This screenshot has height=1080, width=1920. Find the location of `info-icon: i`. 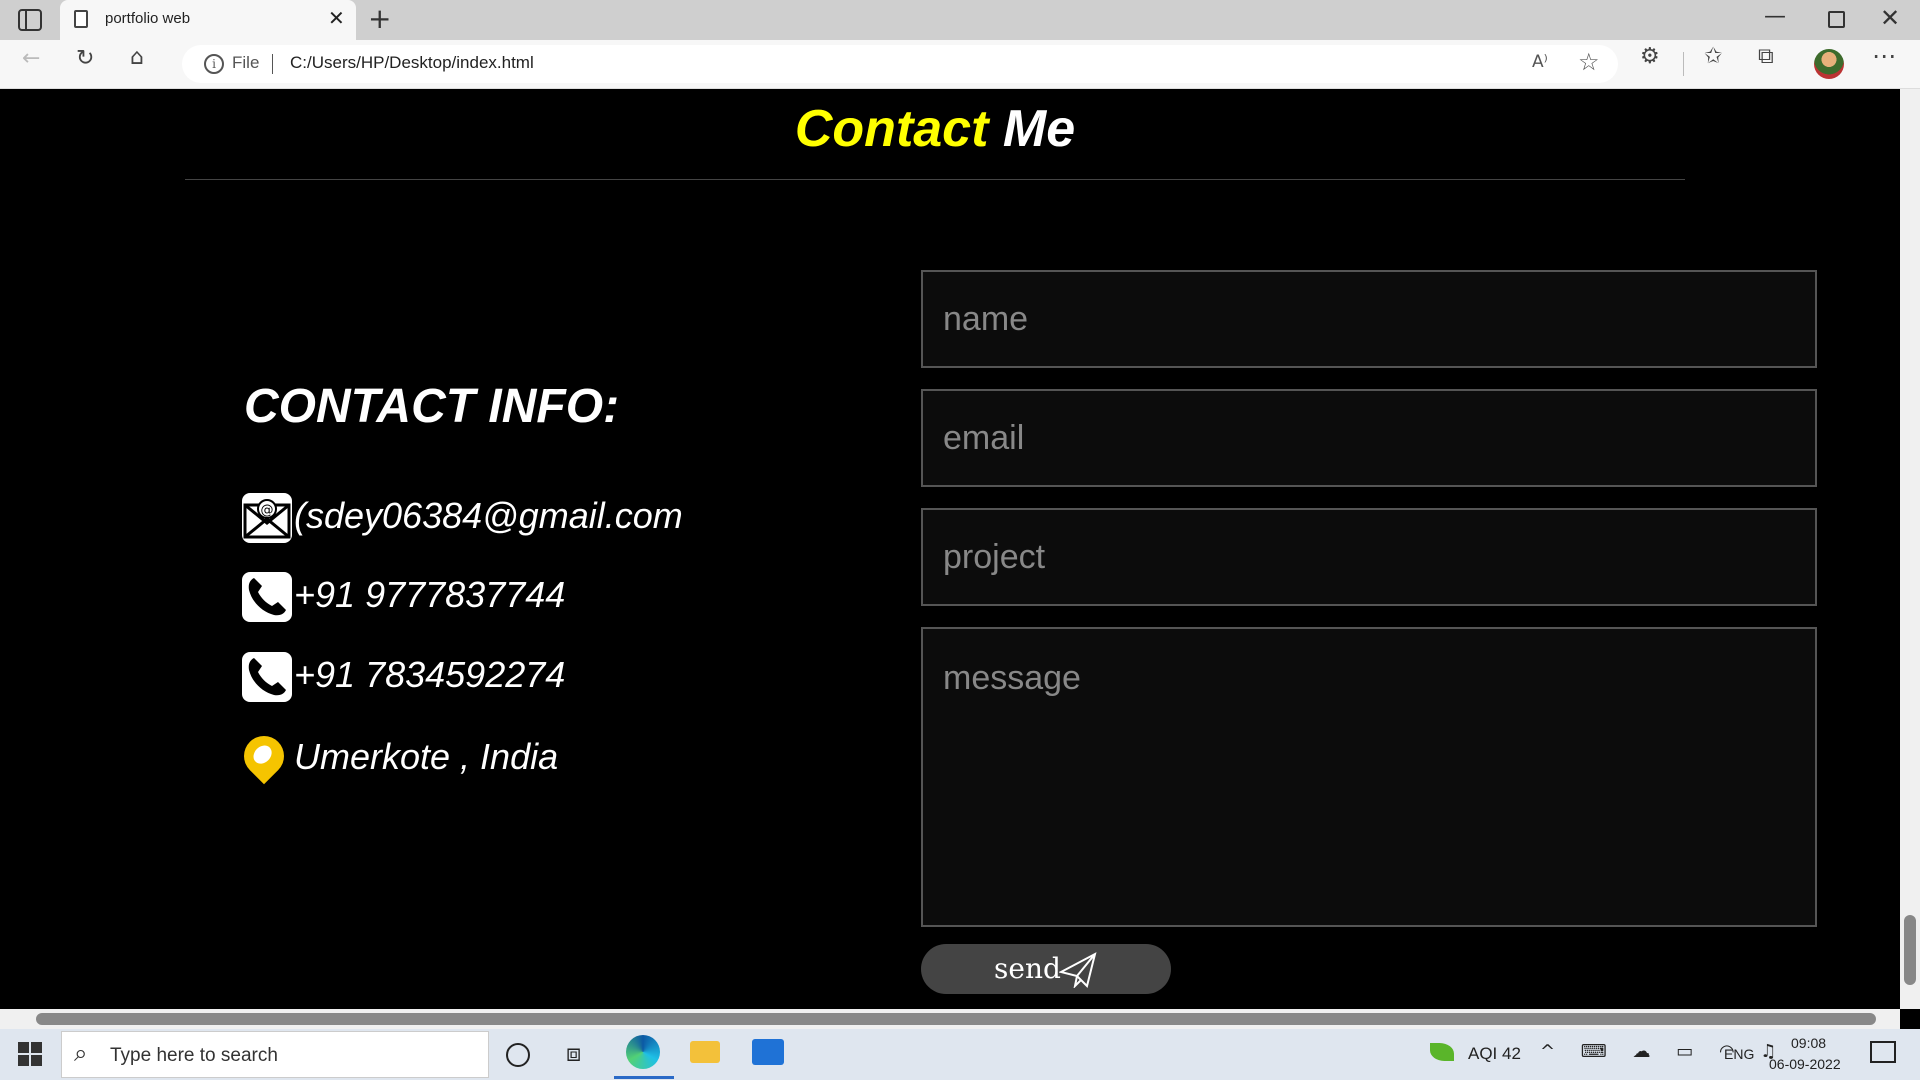

info-icon: i is located at coordinates (214, 64).